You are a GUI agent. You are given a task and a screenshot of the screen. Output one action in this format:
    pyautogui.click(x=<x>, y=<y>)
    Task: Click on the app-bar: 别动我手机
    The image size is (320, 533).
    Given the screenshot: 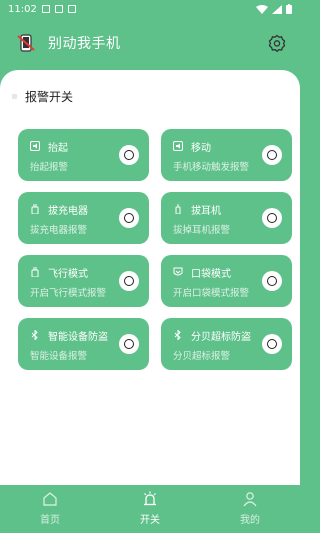 What is the action you would take?
    pyautogui.click(x=150, y=43)
    